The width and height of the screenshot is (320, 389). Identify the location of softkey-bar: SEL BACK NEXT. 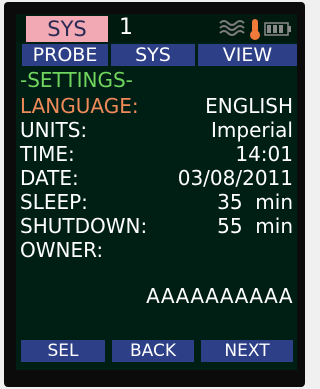
(156, 351).